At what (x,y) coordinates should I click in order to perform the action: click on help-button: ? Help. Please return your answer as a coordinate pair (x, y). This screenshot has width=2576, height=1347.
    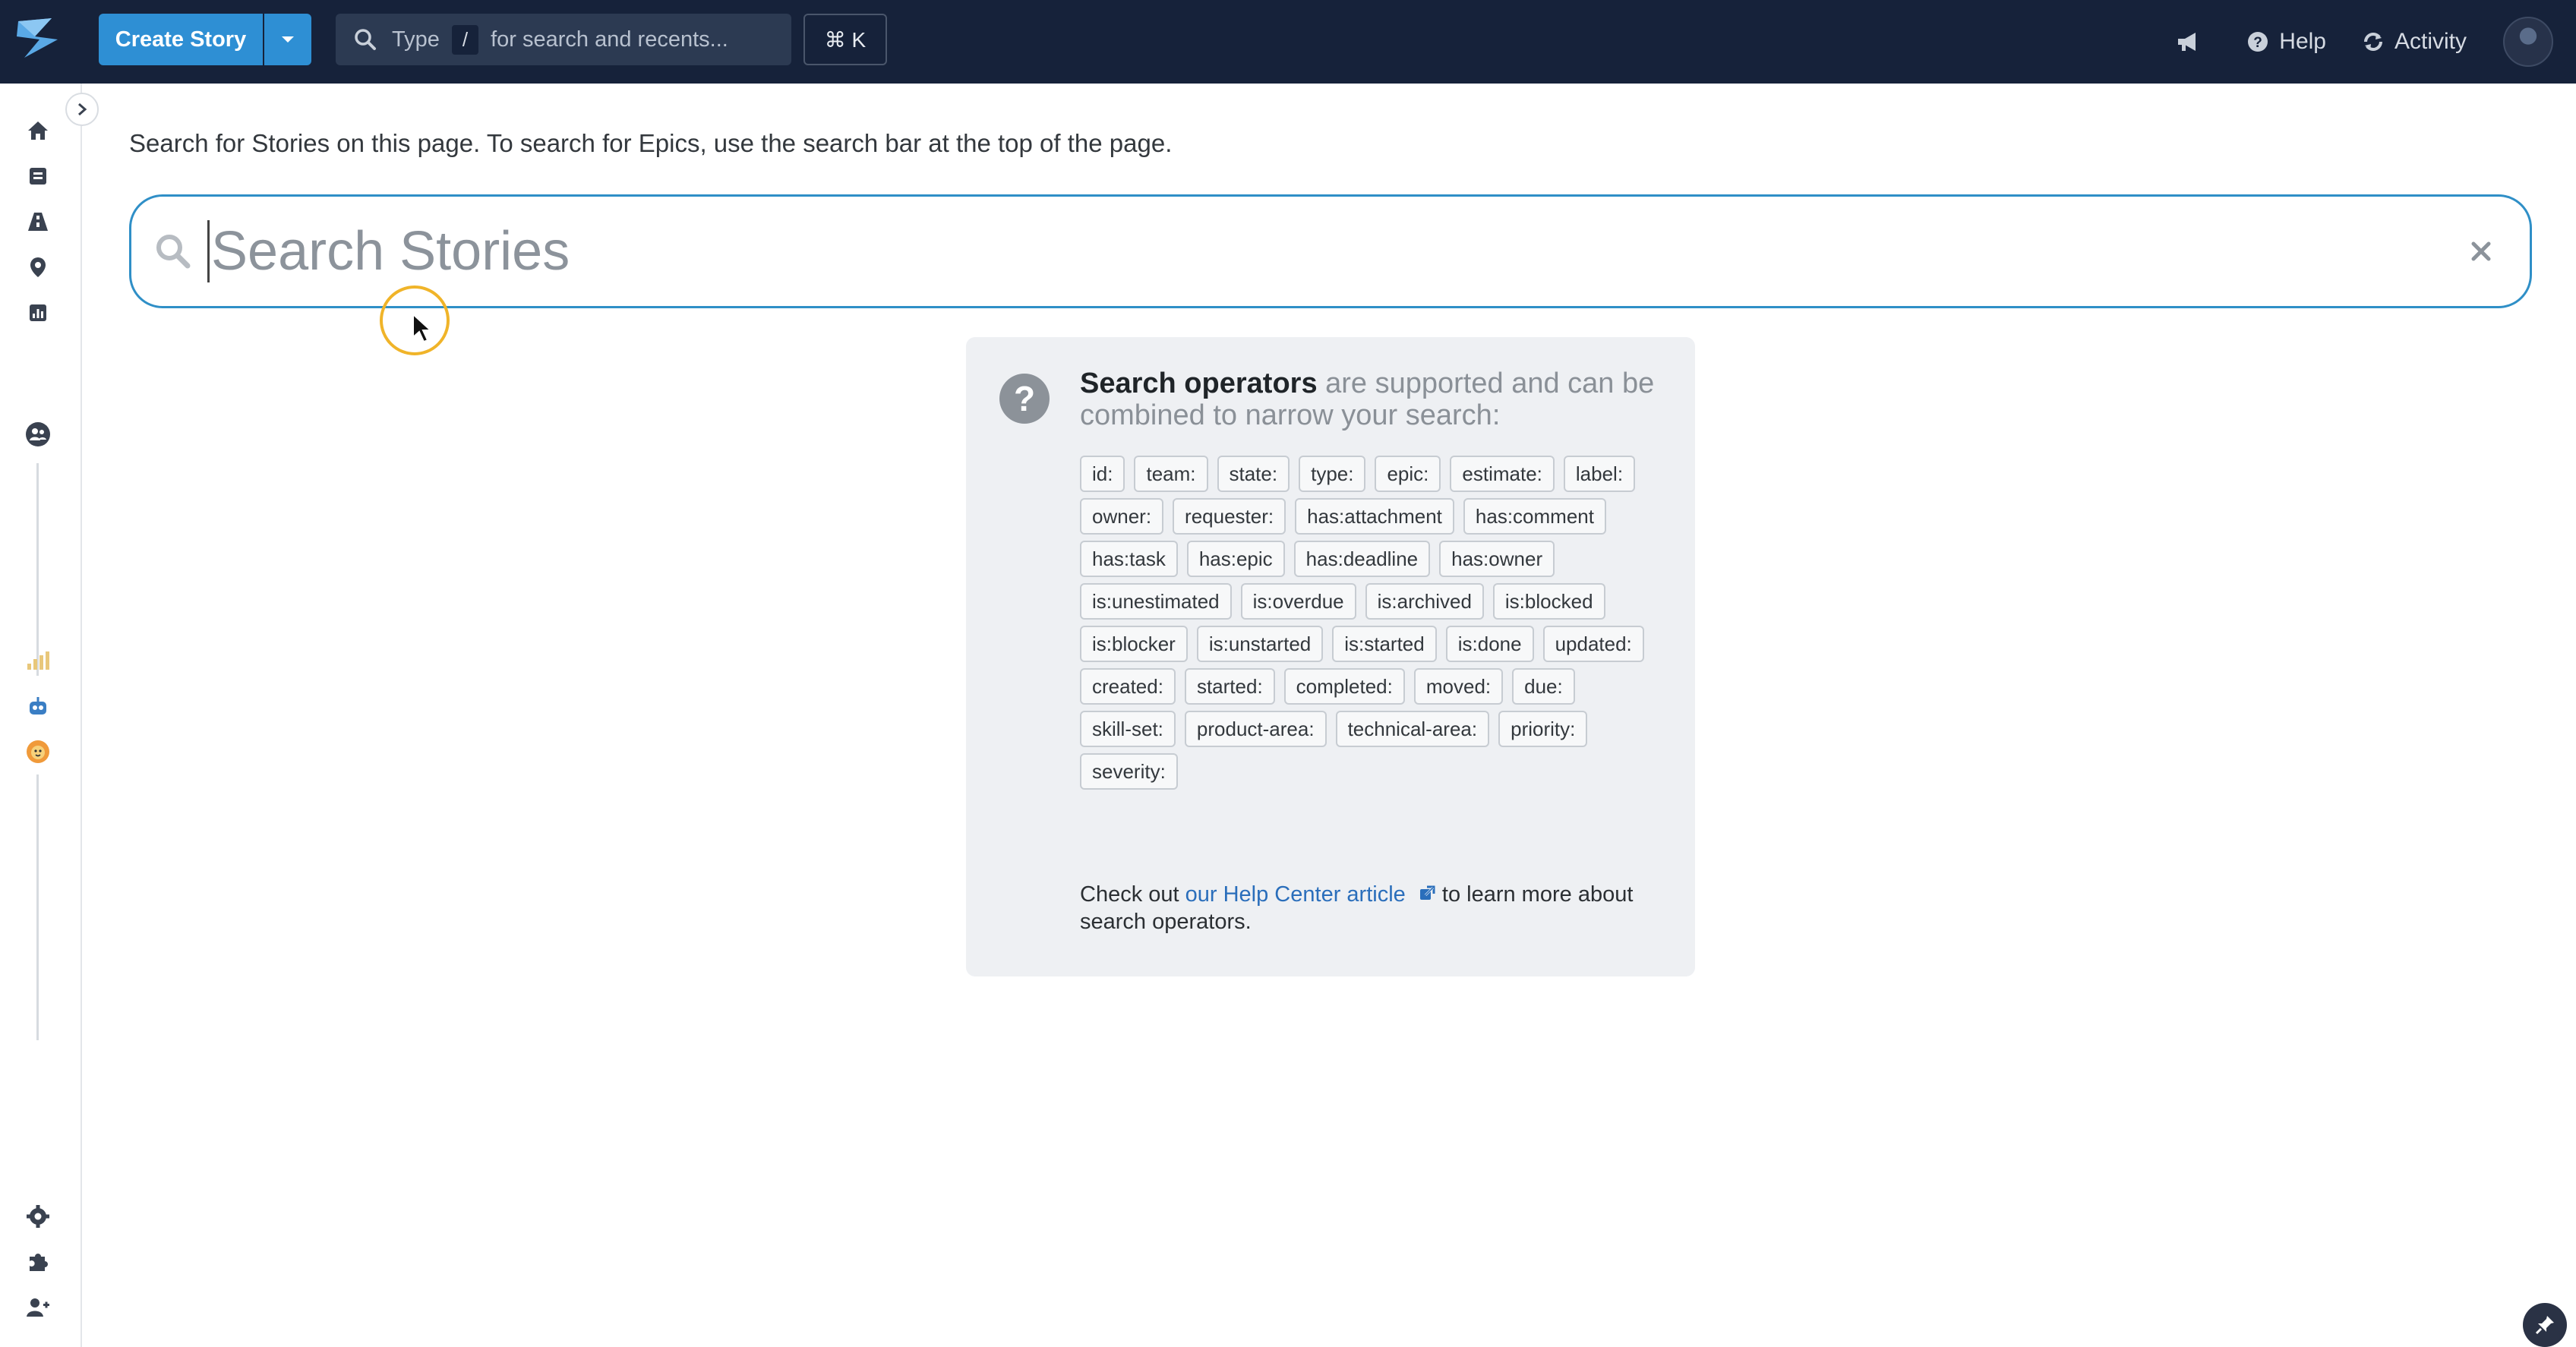
    Looking at the image, I should click on (2286, 42).